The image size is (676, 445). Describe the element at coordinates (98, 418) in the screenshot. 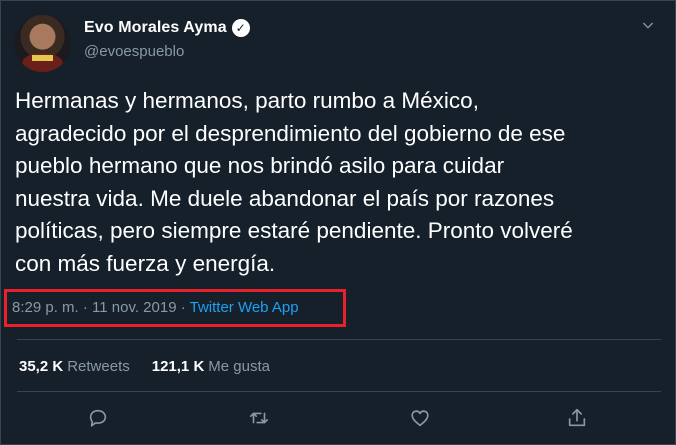

I see `reply-icon` at that location.